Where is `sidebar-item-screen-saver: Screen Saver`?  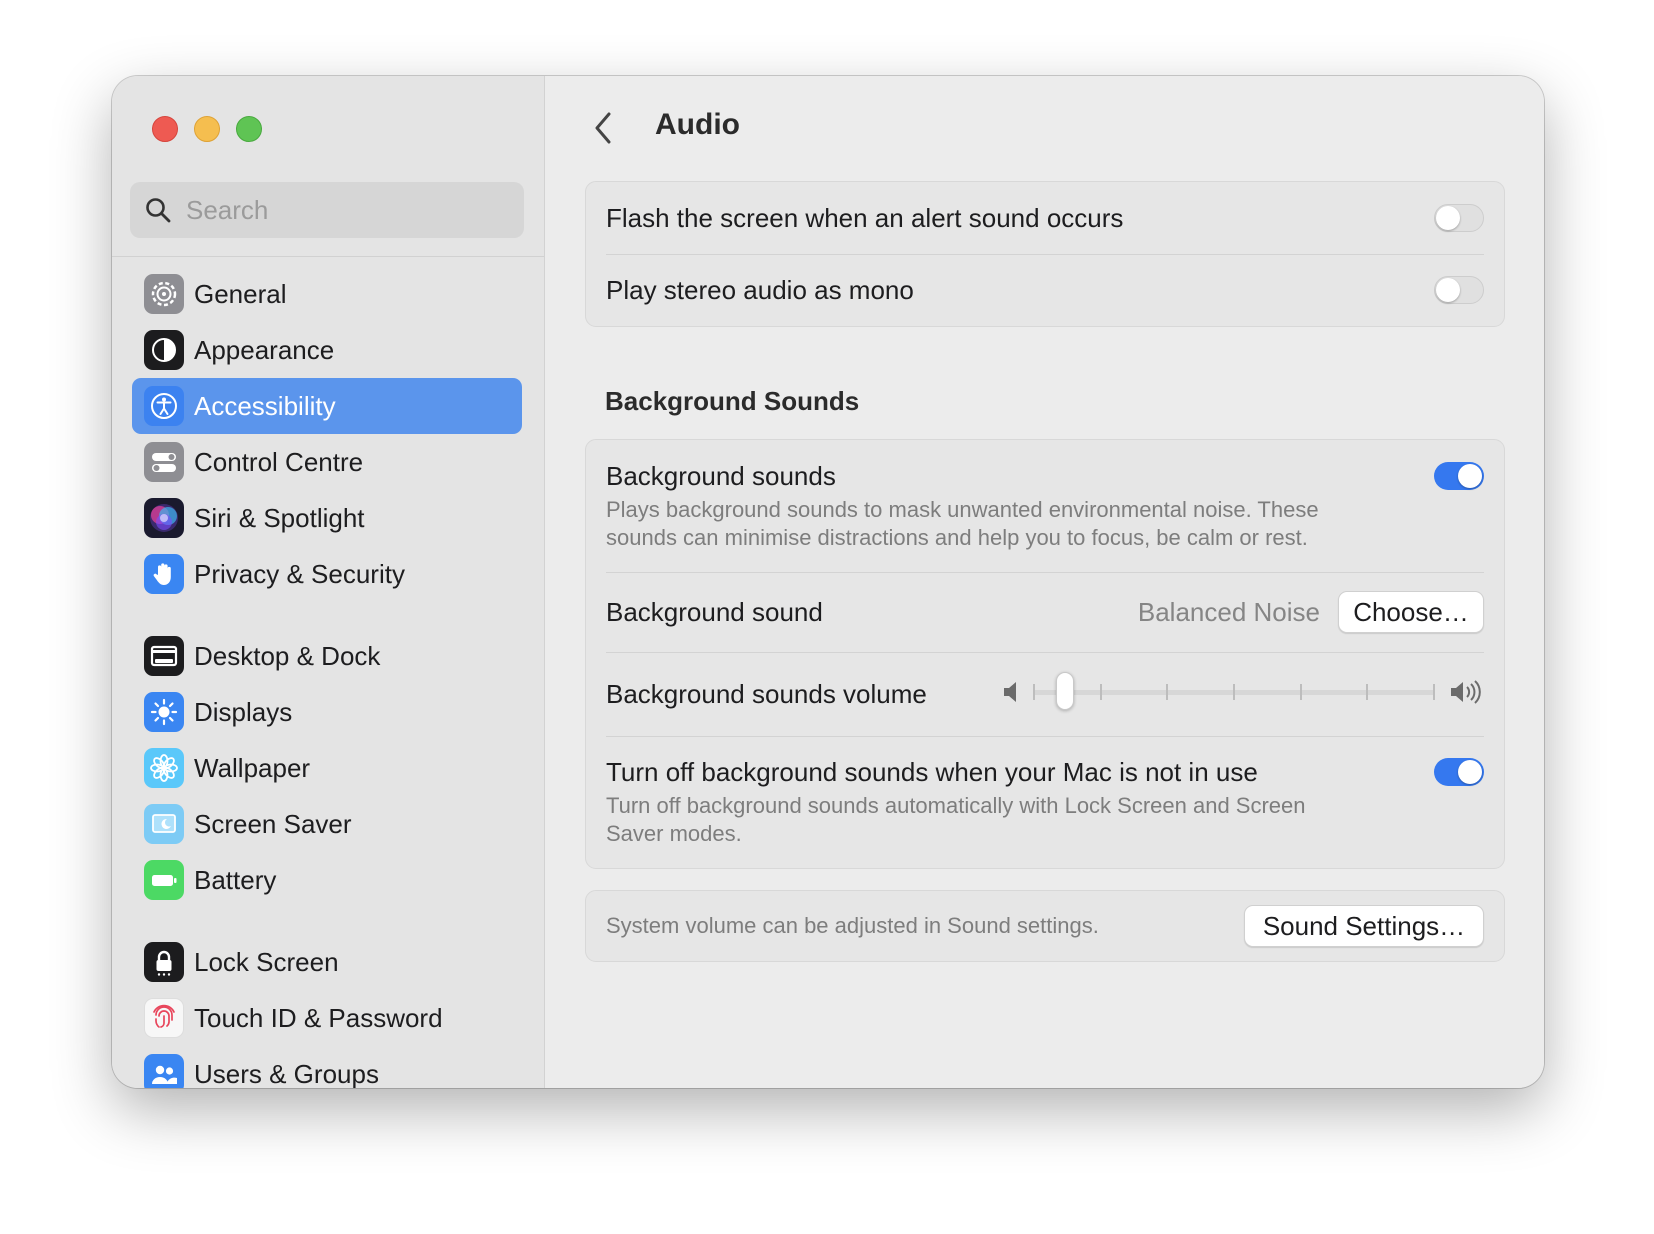 sidebar-item-screen-saver: Screen Saver is located at coordinates (327, 824).